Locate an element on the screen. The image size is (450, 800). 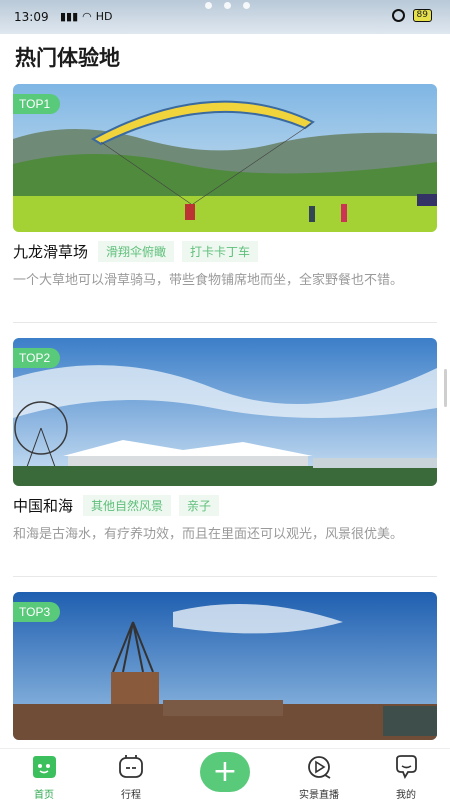
destination-name: 中国和海 is located at coordinates (43, 505).